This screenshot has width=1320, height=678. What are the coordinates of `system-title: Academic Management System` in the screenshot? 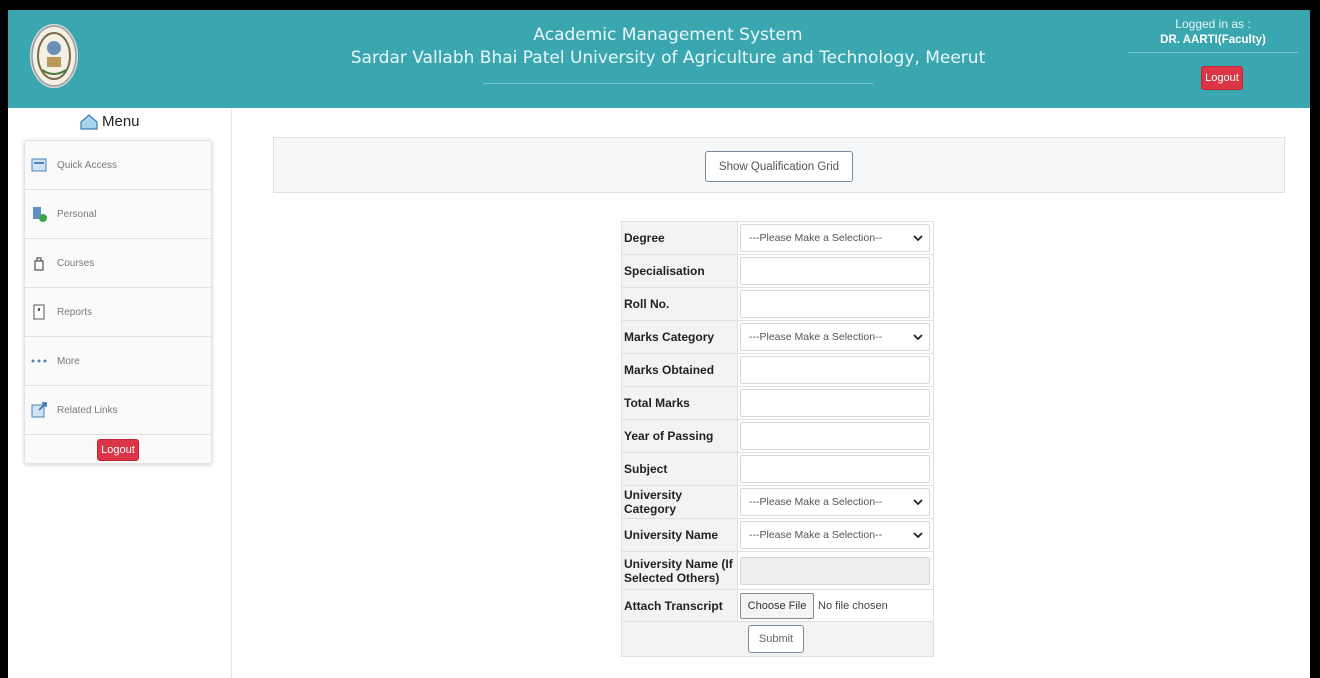 It's located at (668, 35).